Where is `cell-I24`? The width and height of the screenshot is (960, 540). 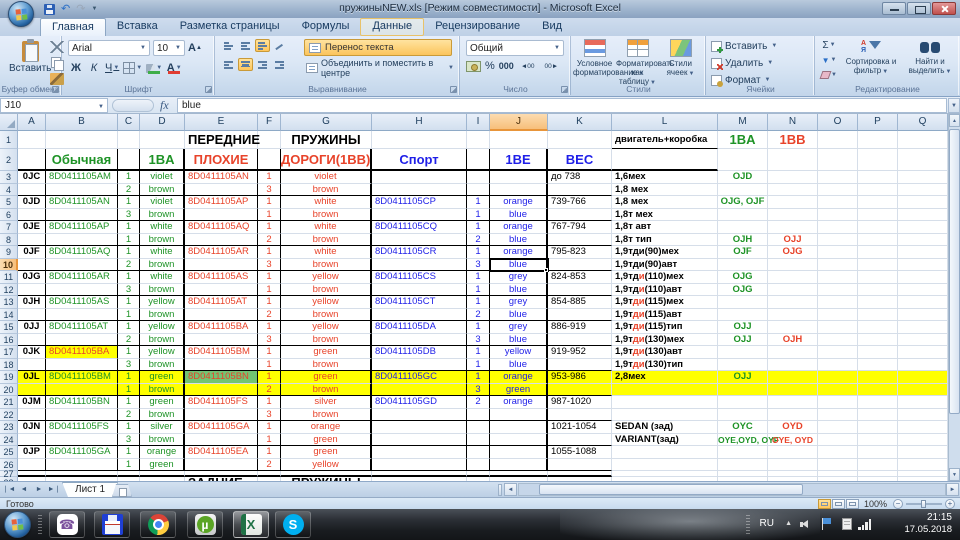
cell-I24 is located at coordinates (478, 439).